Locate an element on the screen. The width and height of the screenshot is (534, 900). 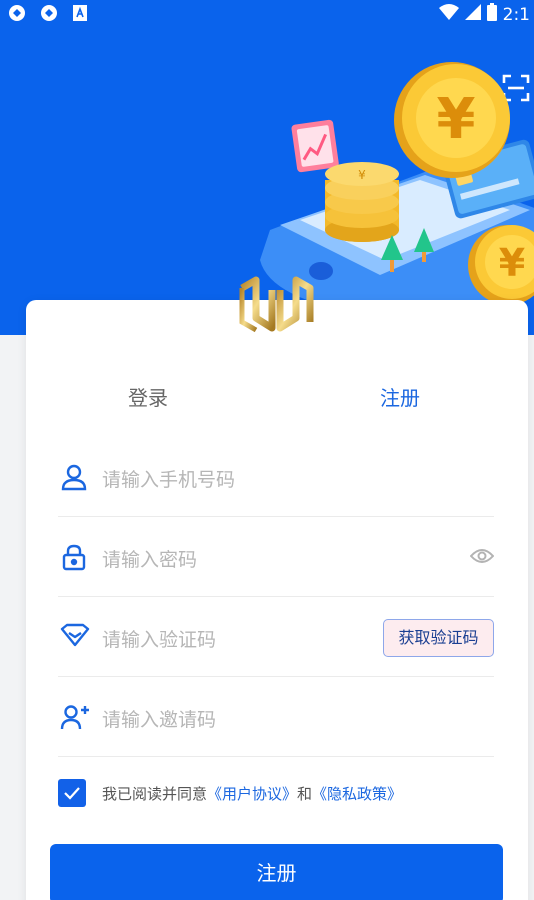
phone-input: 请输入手机号码 is located at coordinates (168, 478).